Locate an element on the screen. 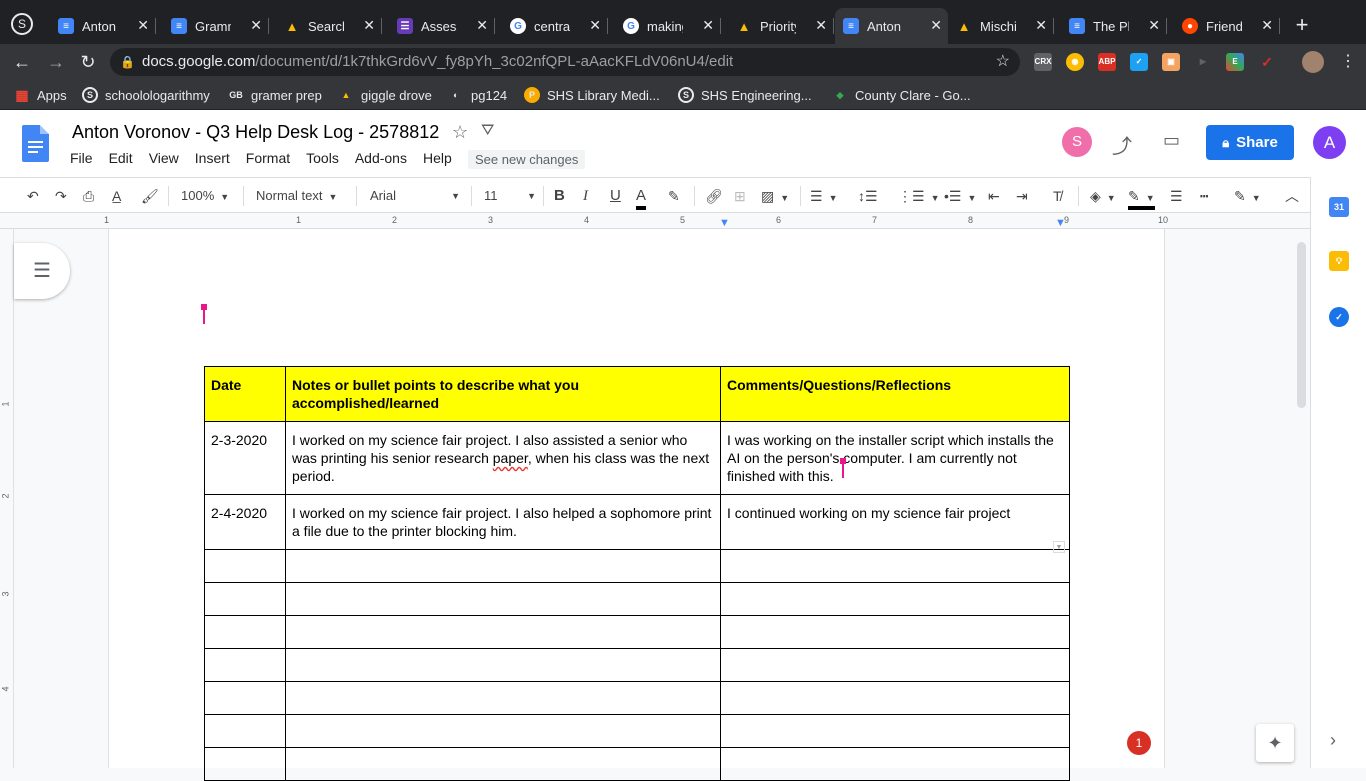  bookmark-item: ◐ pg124 is located at coordinates (477, 95).